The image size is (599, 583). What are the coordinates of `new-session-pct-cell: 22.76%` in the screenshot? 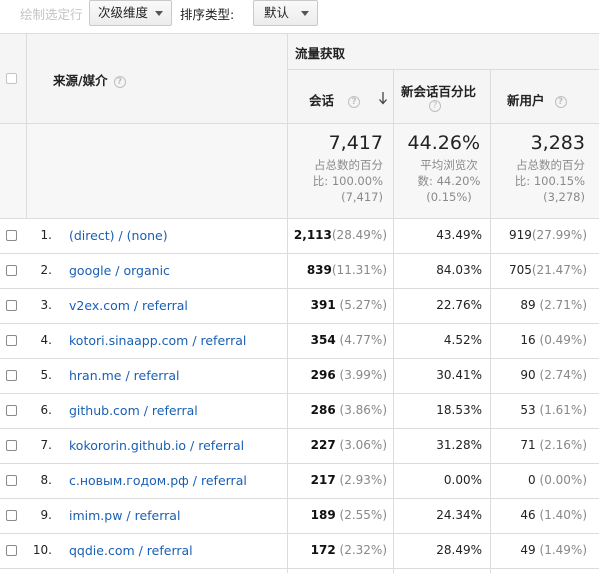 It's located at (459, 305).